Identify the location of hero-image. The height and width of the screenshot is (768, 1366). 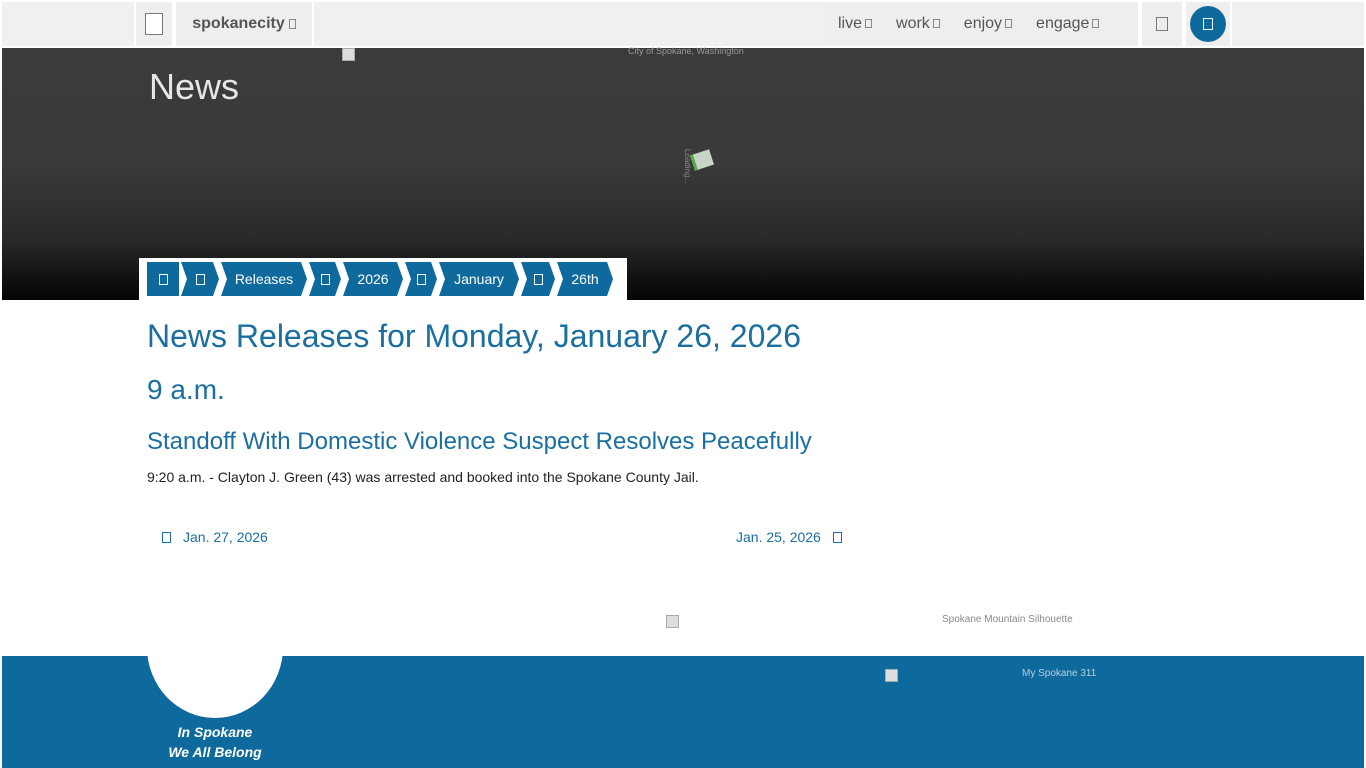
(350, 55).